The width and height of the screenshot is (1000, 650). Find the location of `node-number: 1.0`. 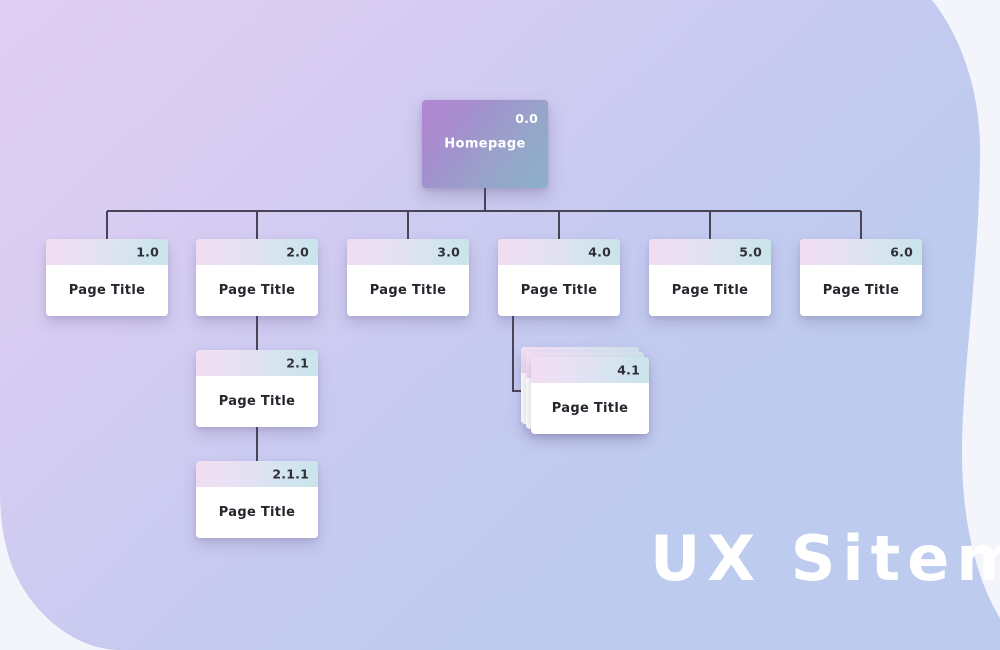

node-number: 1.0 is located at coordinates (147, 252).